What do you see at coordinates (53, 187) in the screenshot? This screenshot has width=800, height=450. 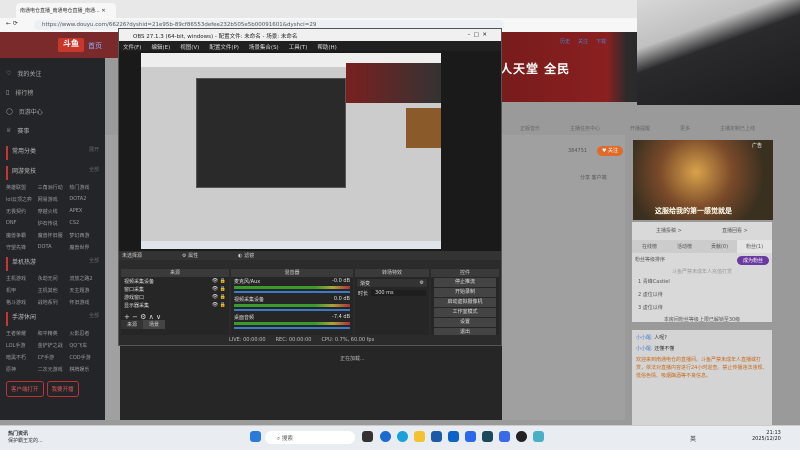 I see `category-link: 三角洲行动` at bounding box center [53, 187].